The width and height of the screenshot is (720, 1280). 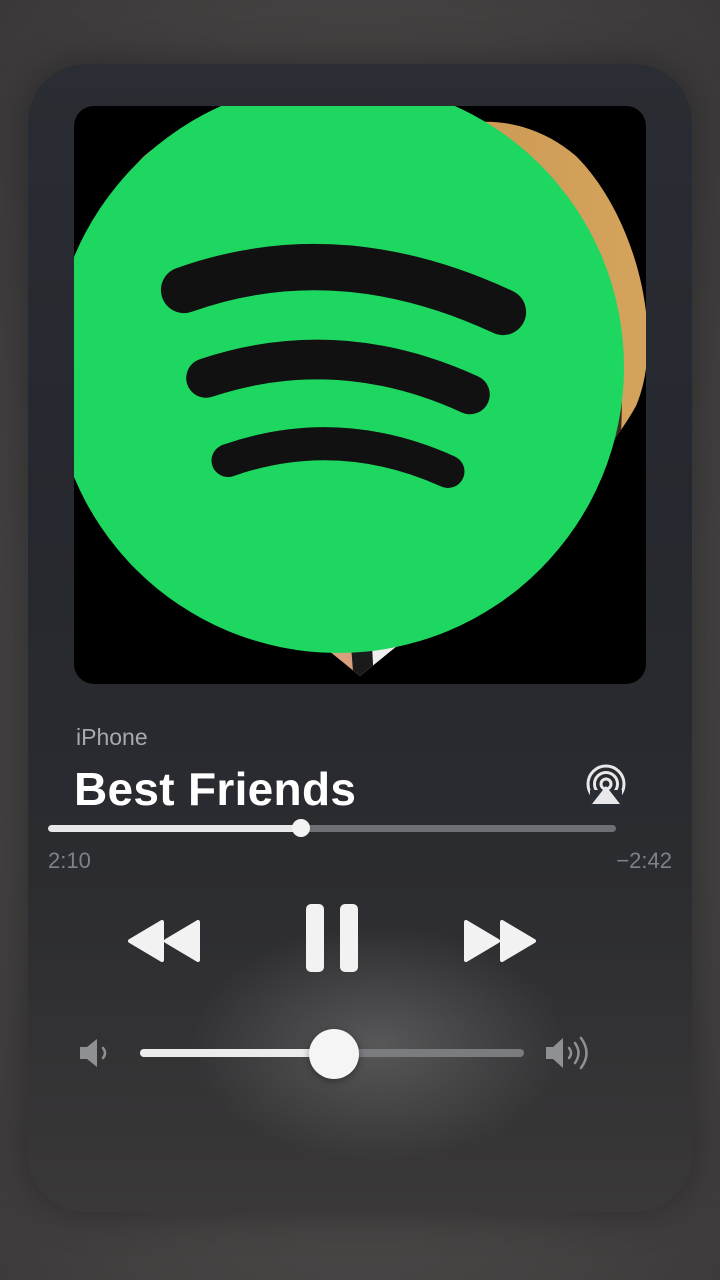 What do you see at coordinates (606, 786) in the screenshot?
I see `airplay-icon` at bounding box center [606, 786].